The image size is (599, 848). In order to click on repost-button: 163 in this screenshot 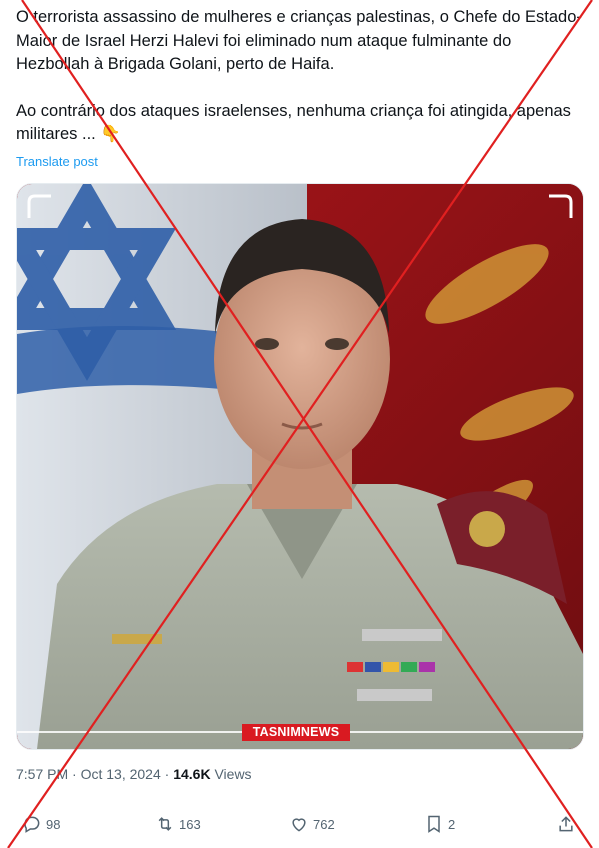, I will do `click(178, 824)`.